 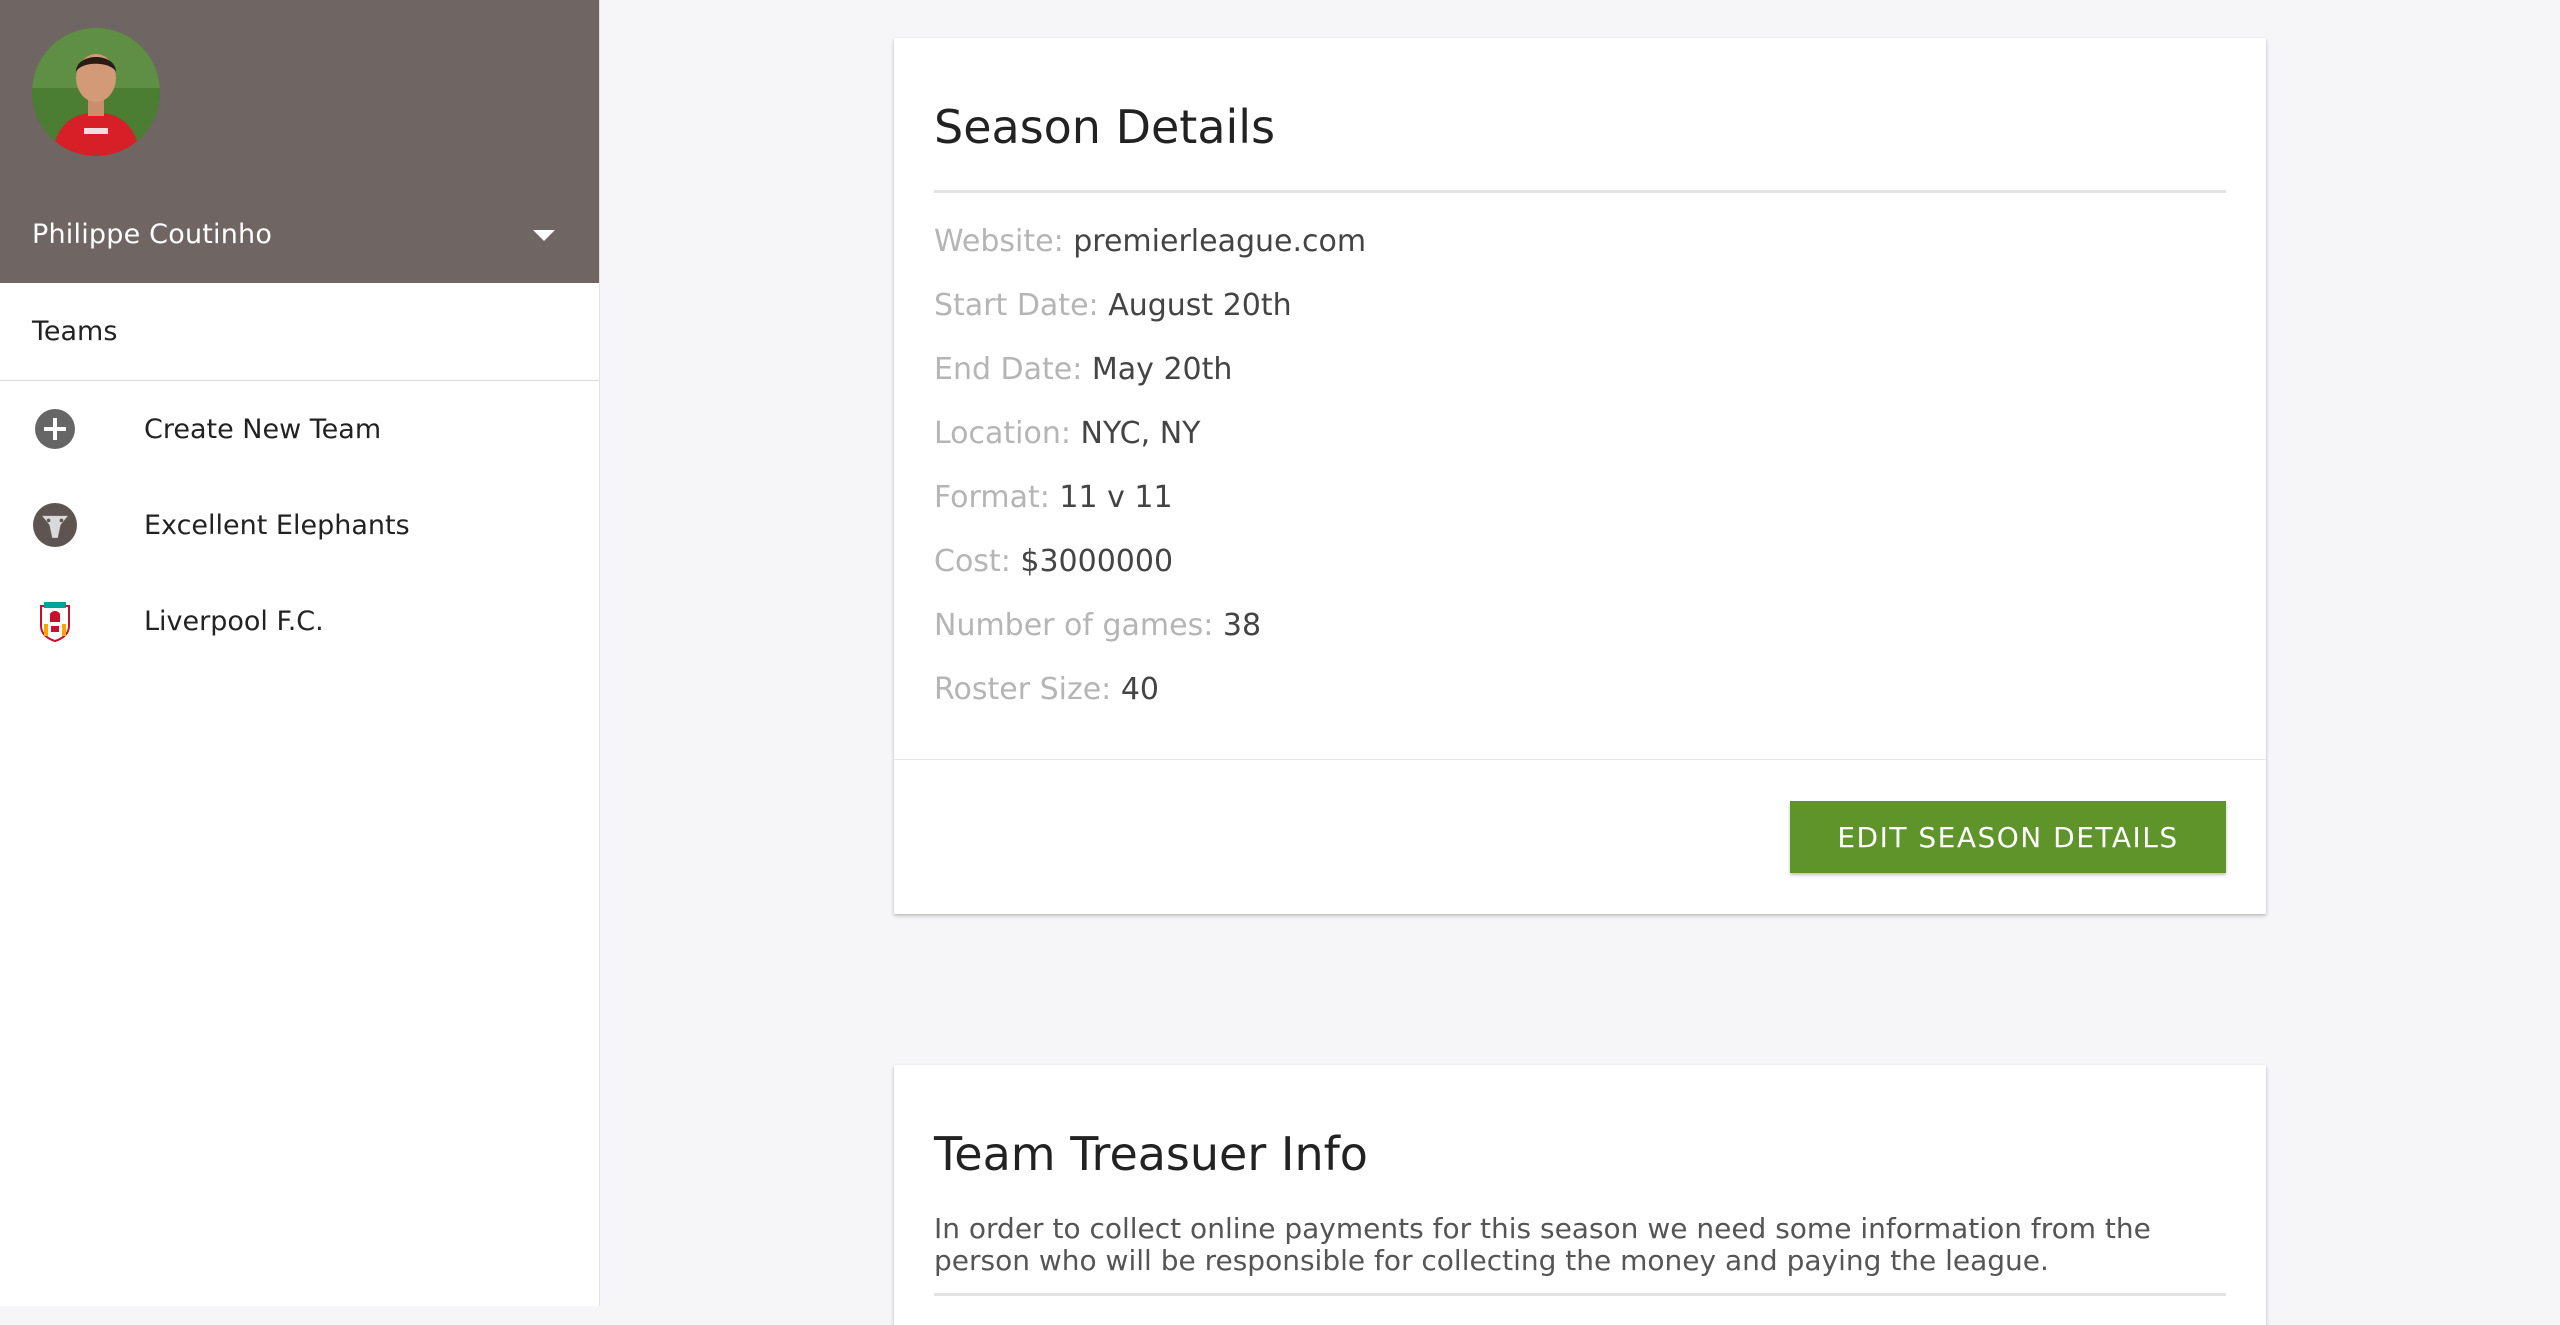 I want to click on detail-row-location: Location: NYC, NY, so click(x=1150, y=434).